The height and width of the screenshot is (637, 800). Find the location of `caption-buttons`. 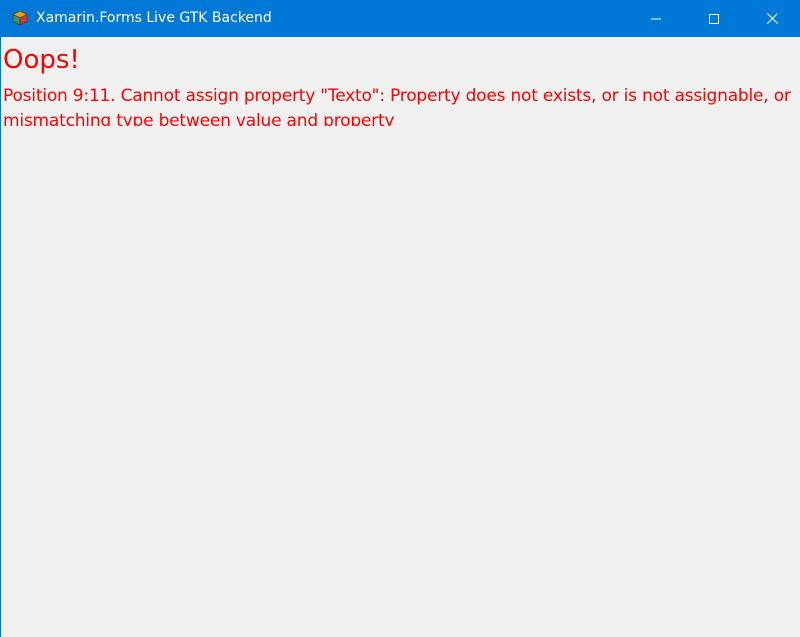

caption-buttons is located at coordinates (713, 18).